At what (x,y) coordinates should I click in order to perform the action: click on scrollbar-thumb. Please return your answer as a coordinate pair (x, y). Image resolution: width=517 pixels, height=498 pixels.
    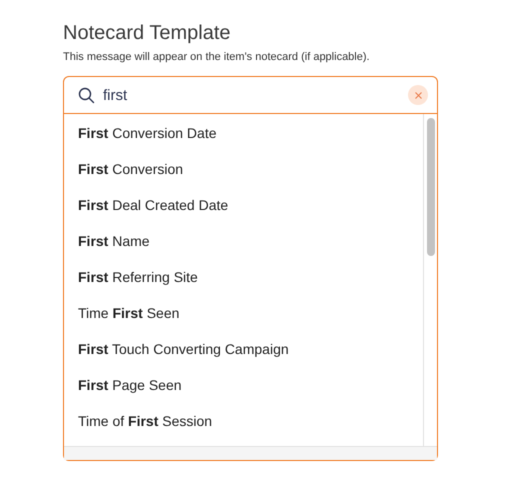
    Looking at the image, I should click on (430, 187).